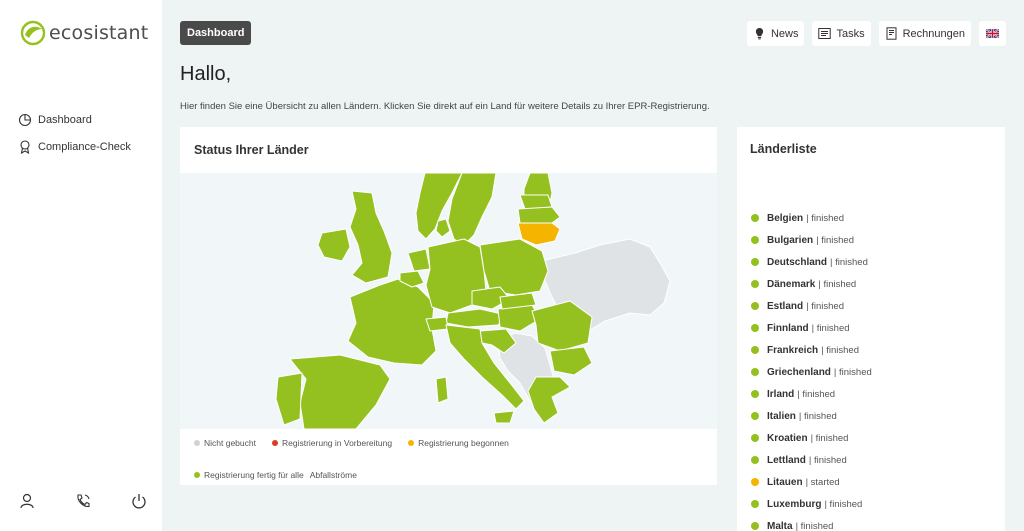  I want to click on news-button: News, so click(775, 33).